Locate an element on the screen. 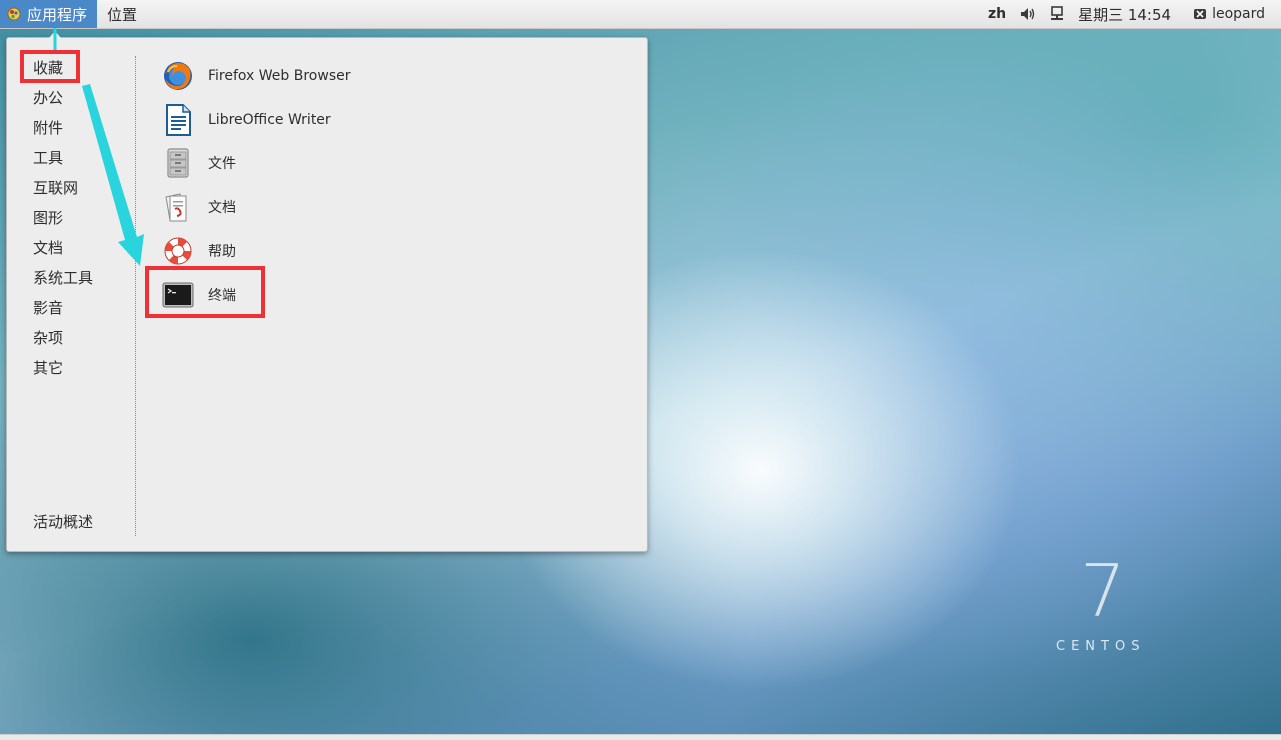  app-documents-label: 文档 is located at coordinates (222, 208).